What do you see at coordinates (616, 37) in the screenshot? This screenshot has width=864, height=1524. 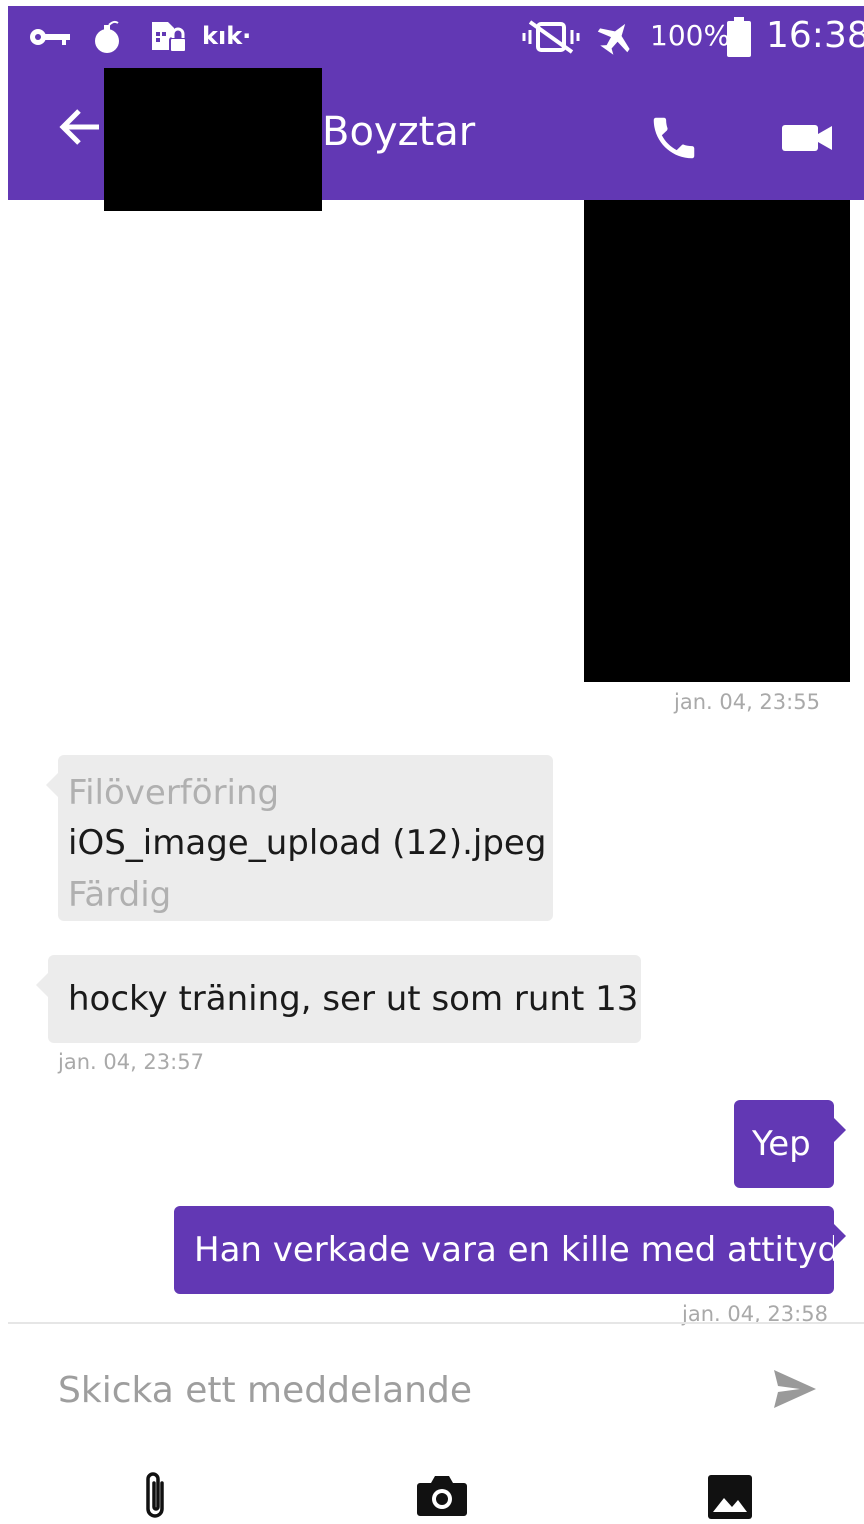 I see `airplane-icon` at bounding box center [616, 37].